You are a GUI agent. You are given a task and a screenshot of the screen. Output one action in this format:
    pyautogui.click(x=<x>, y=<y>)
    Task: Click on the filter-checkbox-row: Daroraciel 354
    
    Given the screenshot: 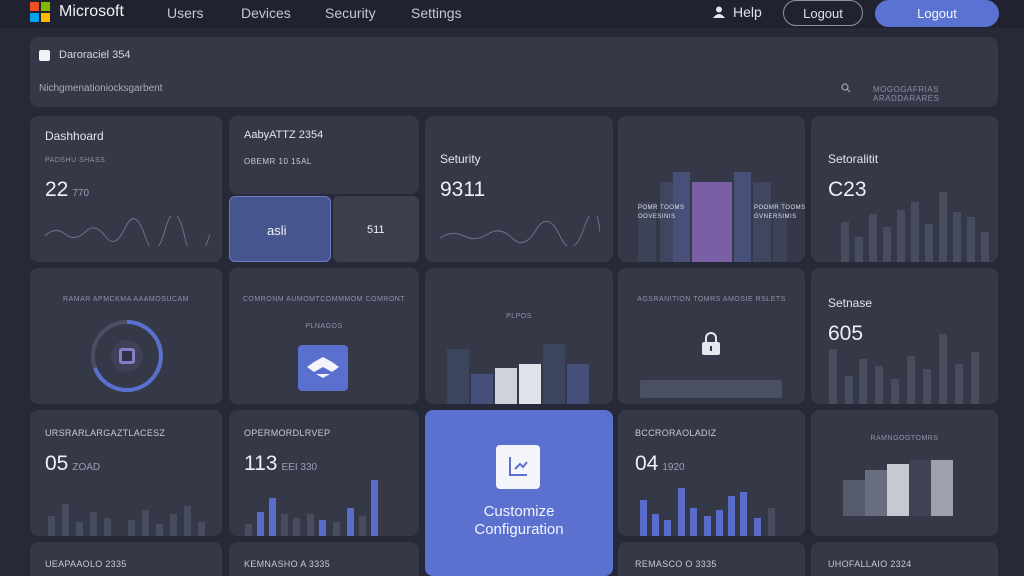 What is the action you would take?
    pyautogui.click(x=85, y=55)
    